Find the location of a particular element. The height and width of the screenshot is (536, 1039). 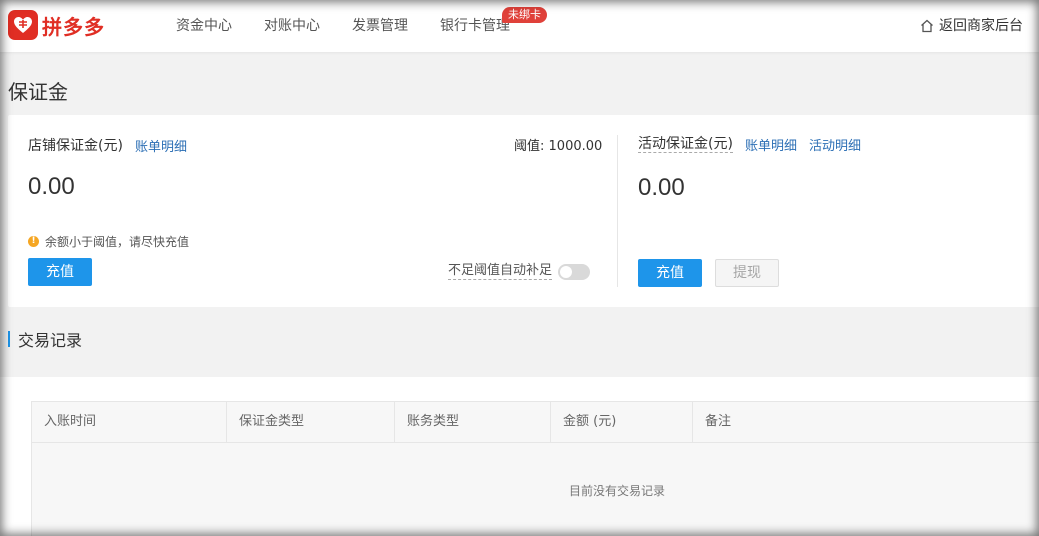

auto-topup-setting: 不足阈值自动补足 is located at coordinates (519, 271).